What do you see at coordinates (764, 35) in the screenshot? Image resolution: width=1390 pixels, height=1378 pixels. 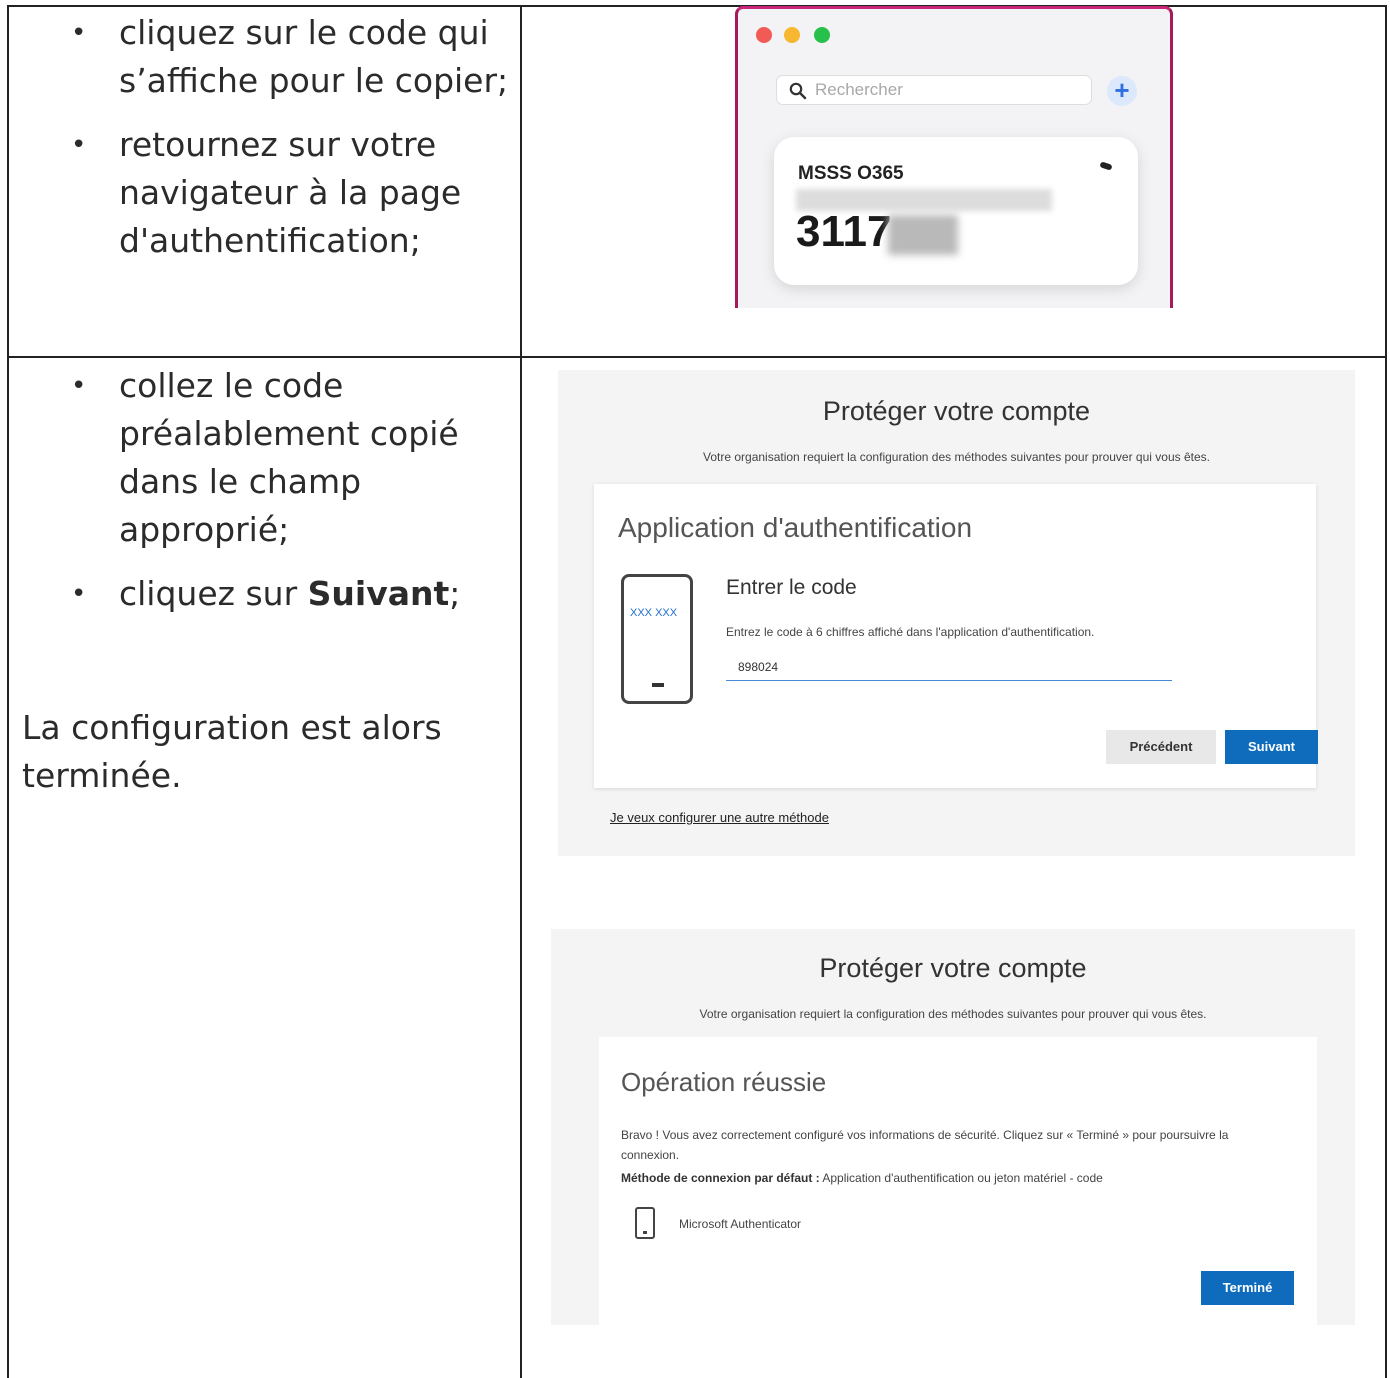 I see `close-window-dot` at bounding box center [764, 35].